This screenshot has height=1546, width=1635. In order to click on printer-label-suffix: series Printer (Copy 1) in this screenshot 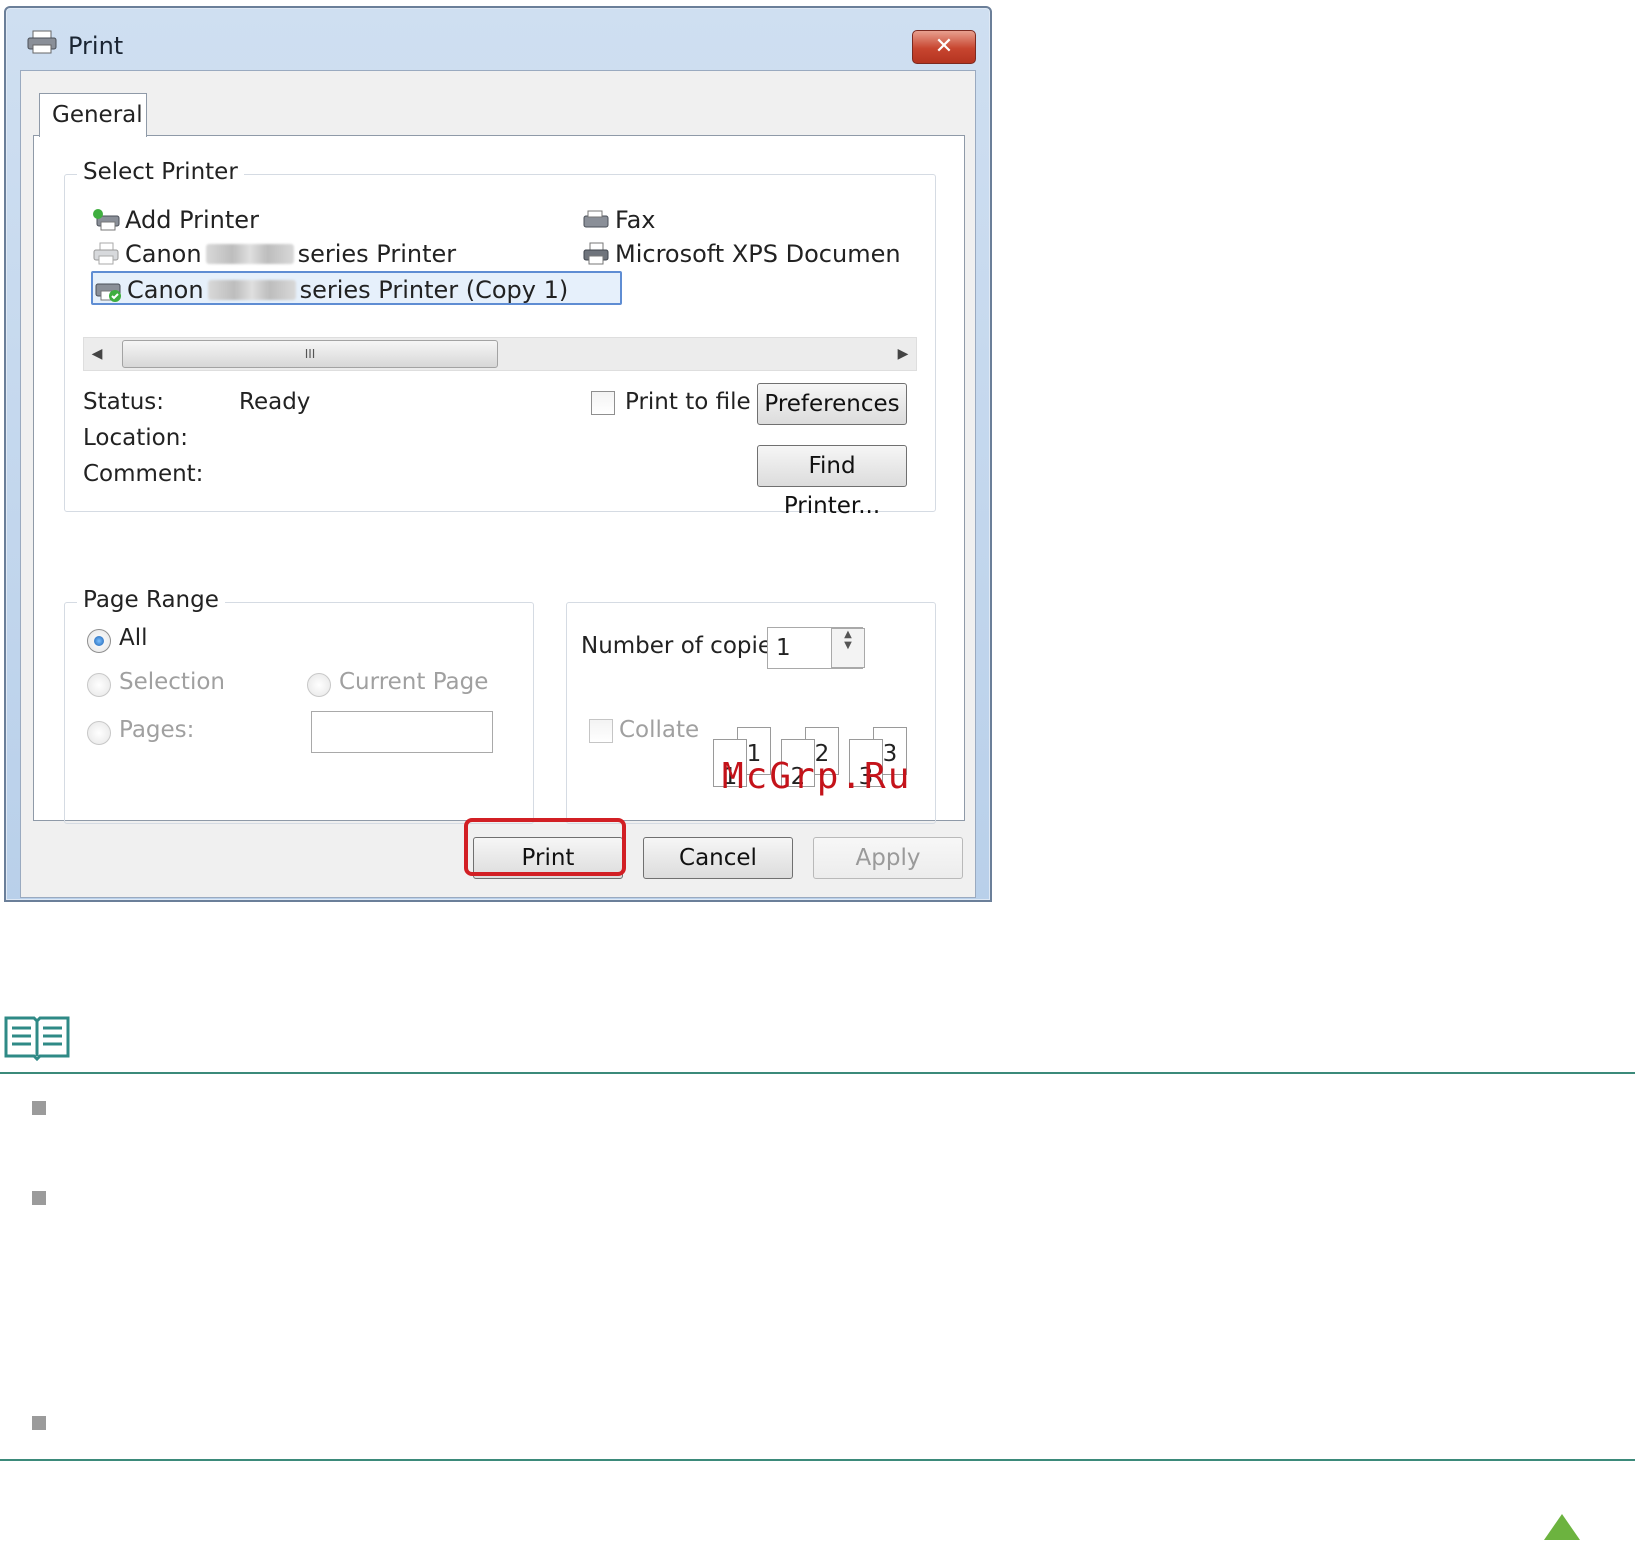, I will do `click(434, 290)`.